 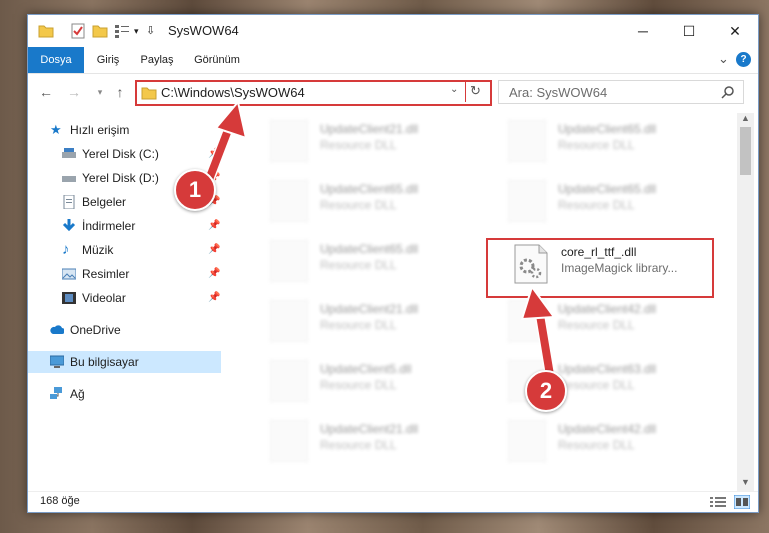 I want to click on title-bar: ▾ ⇩ SysWOW64 ─ ☐ ✕, so click(x=393, y=31).